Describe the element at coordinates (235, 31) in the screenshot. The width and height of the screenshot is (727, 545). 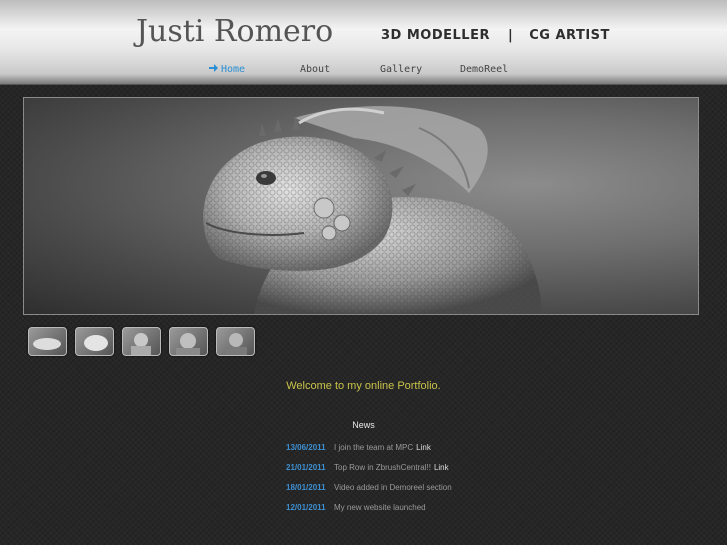
I see `site-title: Justi Romero` at that location.